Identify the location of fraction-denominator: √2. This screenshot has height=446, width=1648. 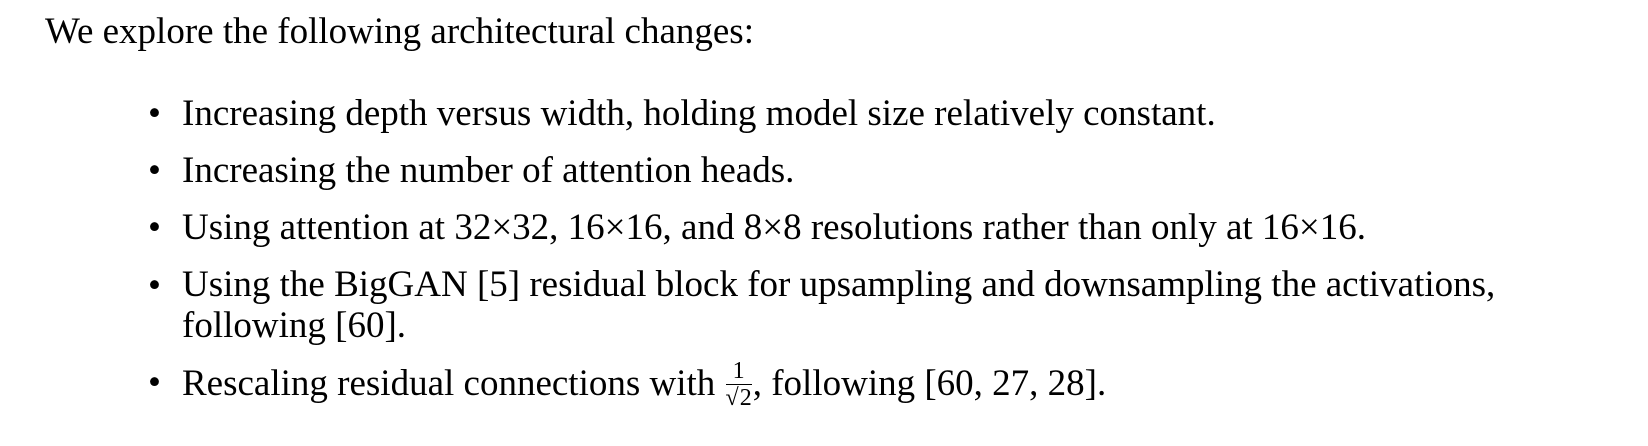
(738, 397).